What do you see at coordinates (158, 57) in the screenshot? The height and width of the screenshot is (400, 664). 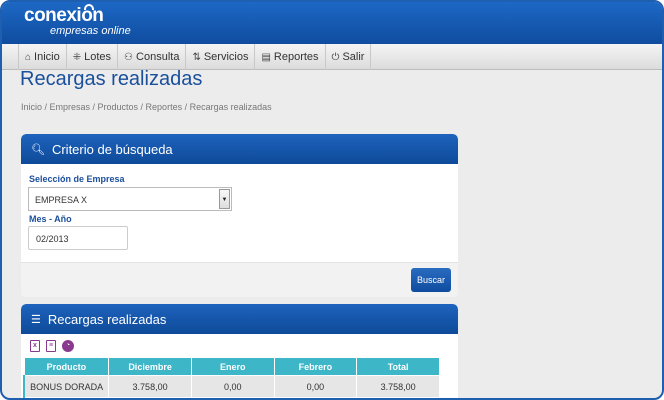 I see `nav-label: Consulta` at bounding box center [158, 57].